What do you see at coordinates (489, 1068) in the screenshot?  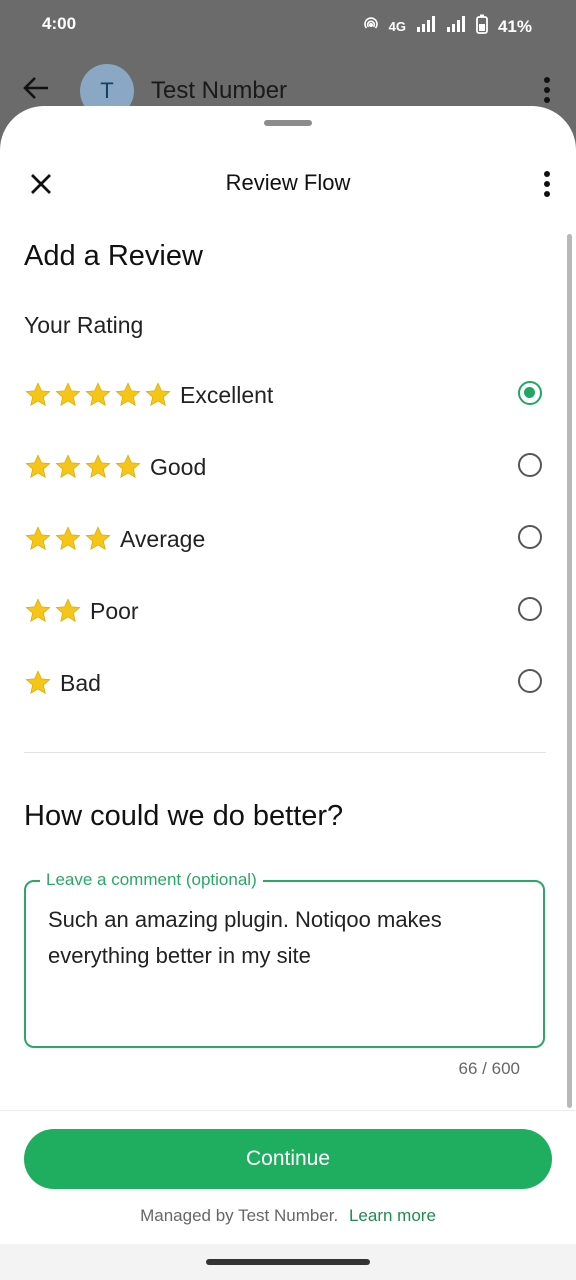 I see `character-counter: 66 / 600` at bounding box center [489, 1068].